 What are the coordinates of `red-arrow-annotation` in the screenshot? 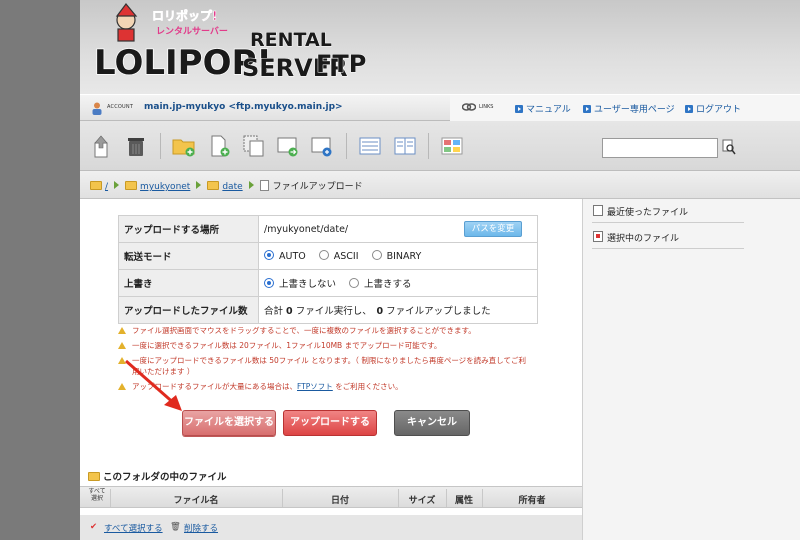 It's located at (153, 385).